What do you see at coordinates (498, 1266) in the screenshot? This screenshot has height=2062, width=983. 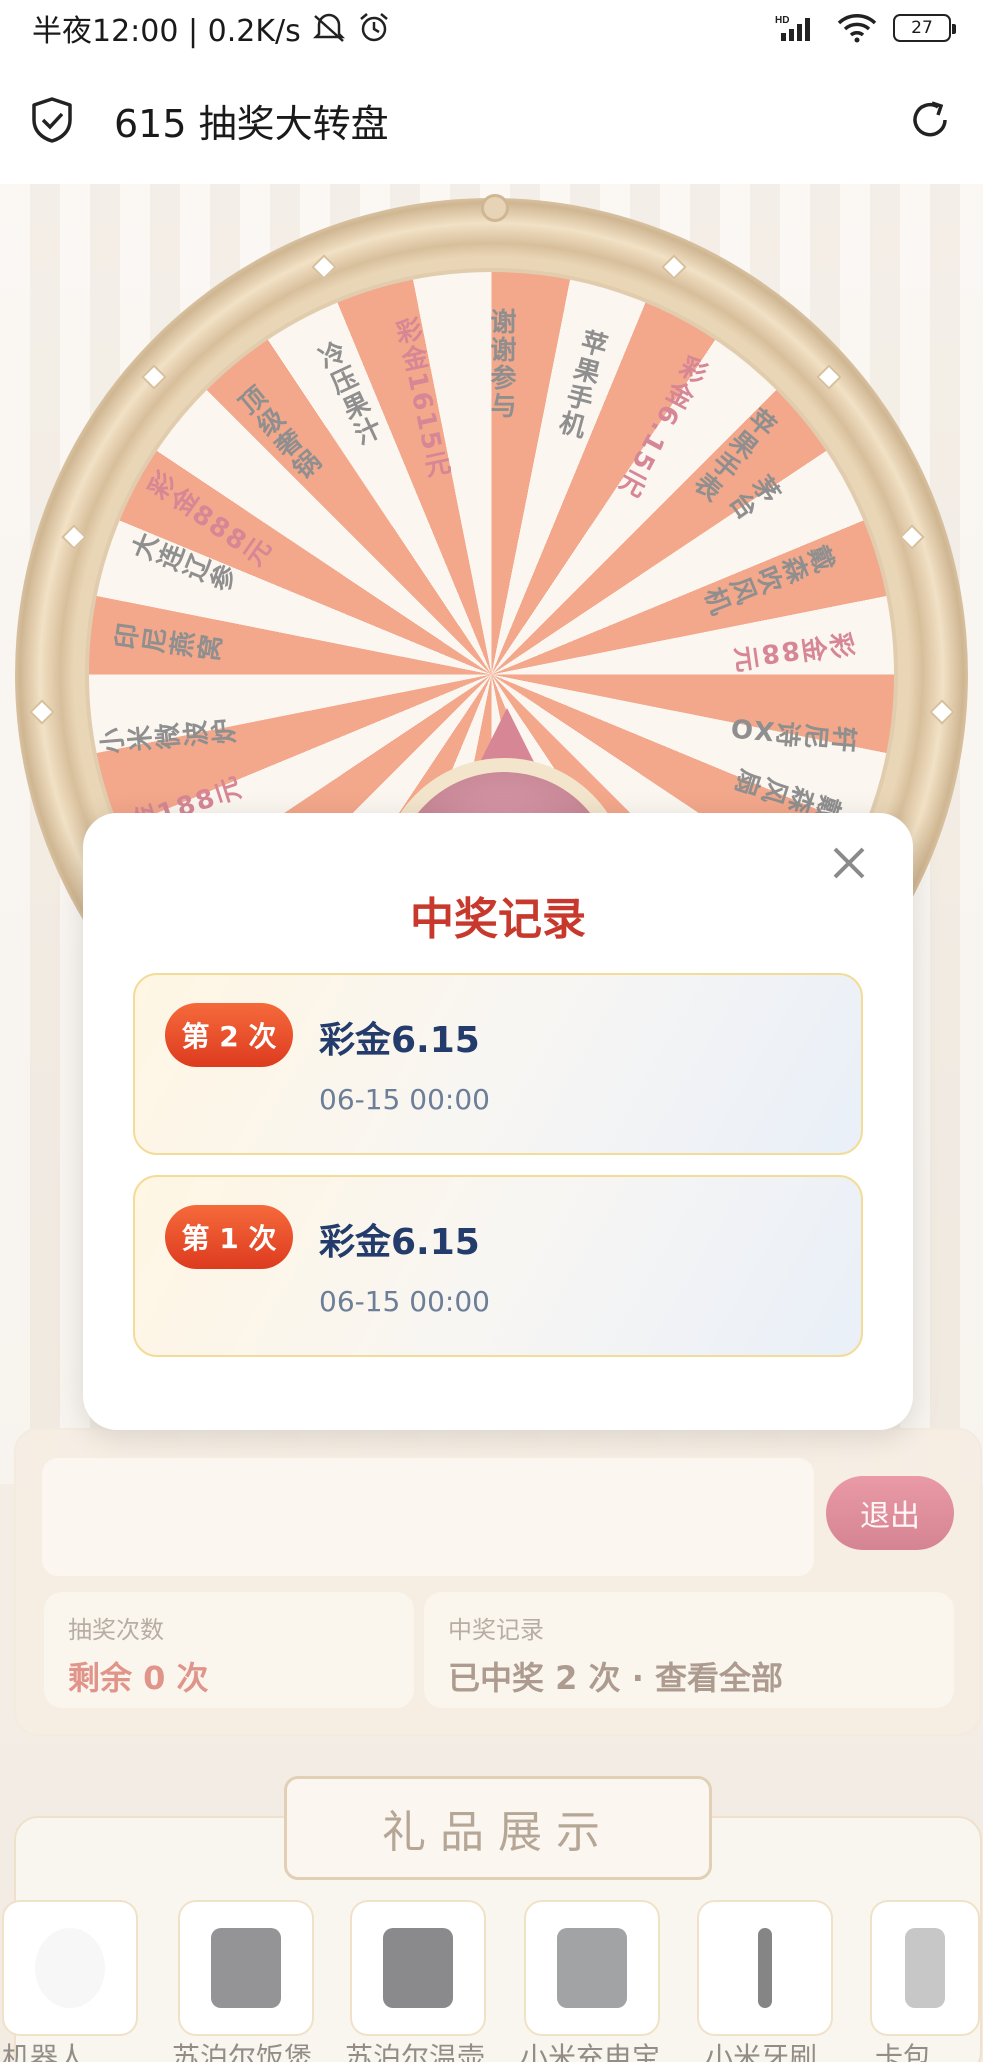 I see `record-item: 第 1 次 彩金6.15 06-15 00:00` at bounding box center [498, 1266].